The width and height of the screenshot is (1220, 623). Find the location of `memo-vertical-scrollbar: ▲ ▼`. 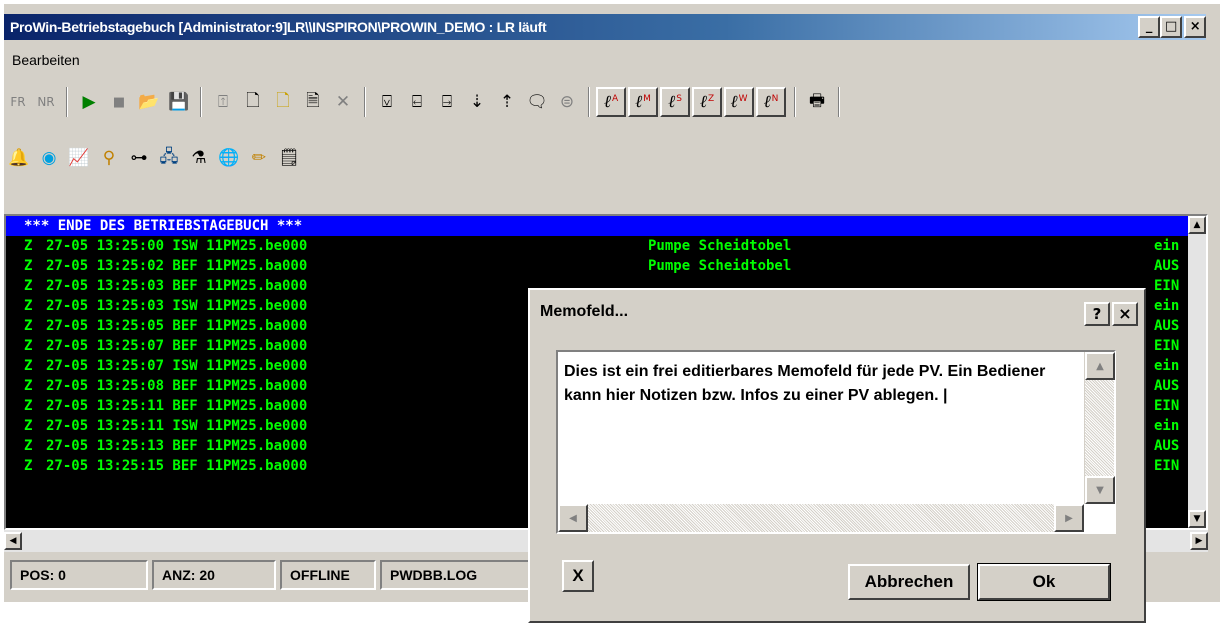

memo-vertical-scrollbar: ▲ ▼ is located at coordinates (1099, 428).